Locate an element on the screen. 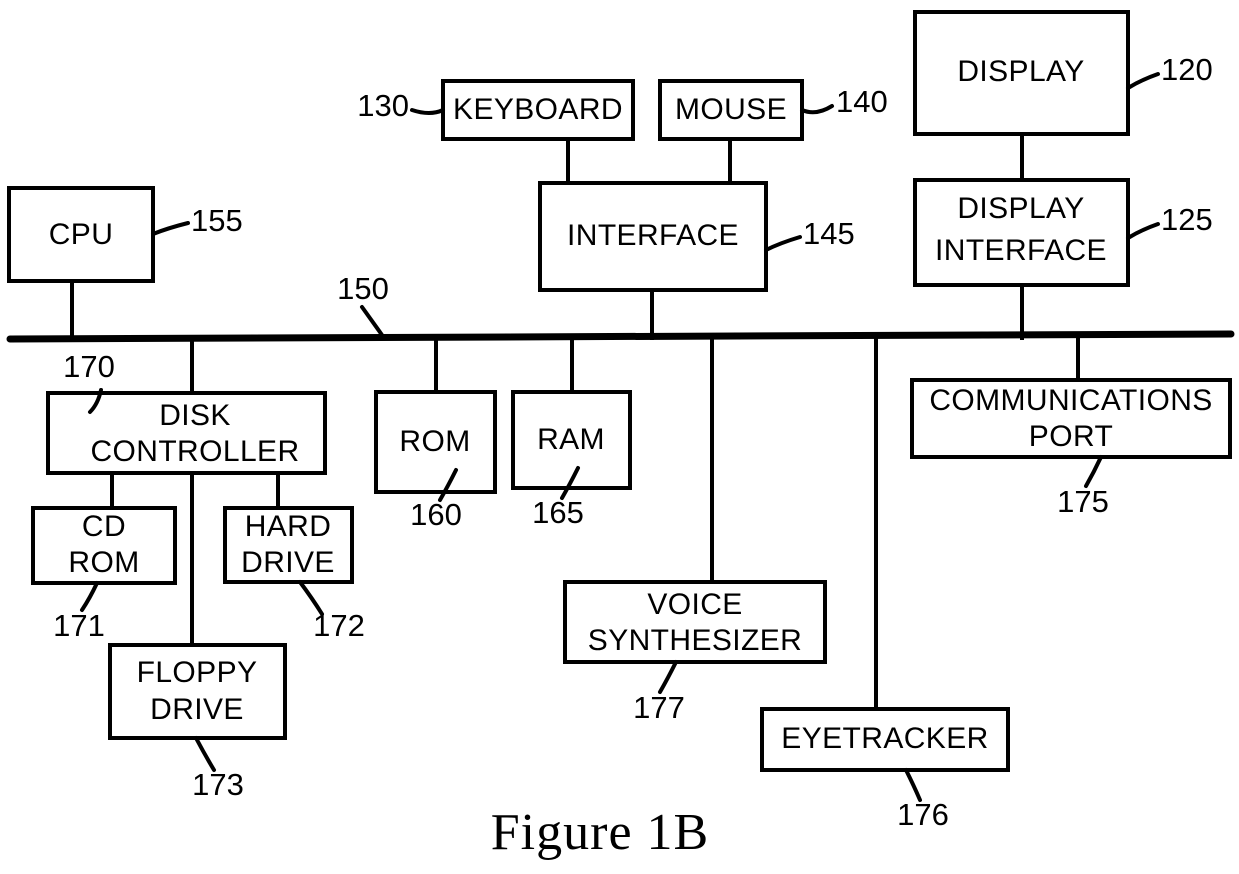 The width and height of the screenshot is (1239, 874). ref-125: 125 is located at coordinates (1187, 219).